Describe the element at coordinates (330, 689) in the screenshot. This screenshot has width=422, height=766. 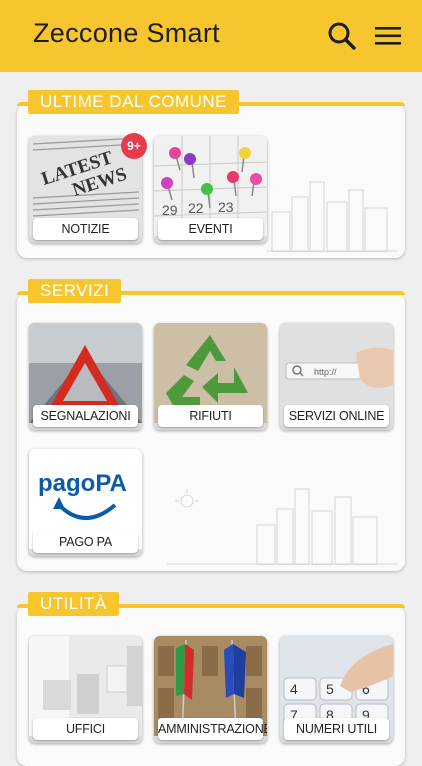
I see `key-5: 5` at that location.